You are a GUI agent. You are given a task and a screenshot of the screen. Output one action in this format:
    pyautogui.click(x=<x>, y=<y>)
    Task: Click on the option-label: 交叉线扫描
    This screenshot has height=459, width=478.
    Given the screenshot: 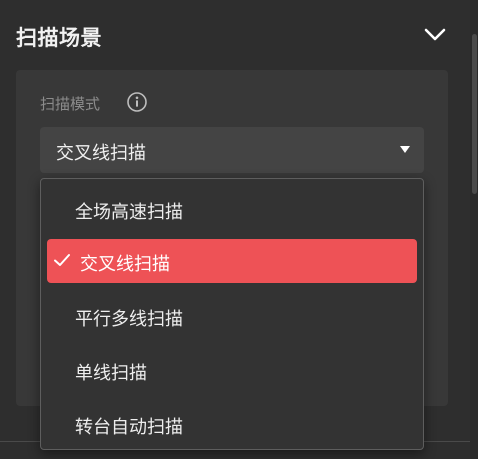 What is the action you would take?
    pyautogui.click(x=125, y=264)
    